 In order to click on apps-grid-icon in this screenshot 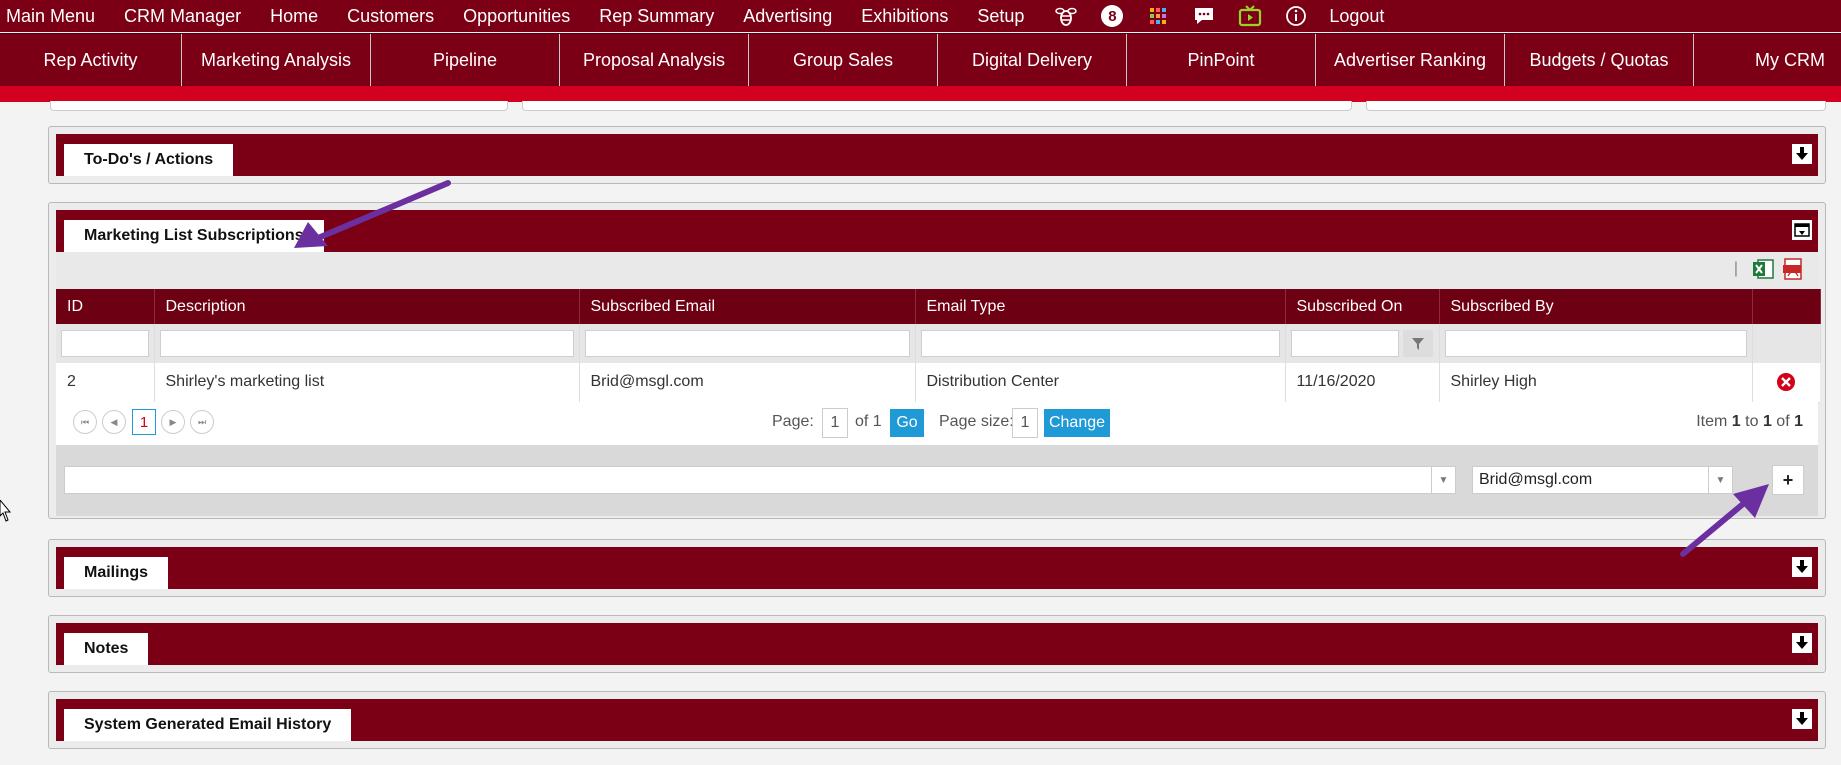, I will do `click(1158, 16)`.